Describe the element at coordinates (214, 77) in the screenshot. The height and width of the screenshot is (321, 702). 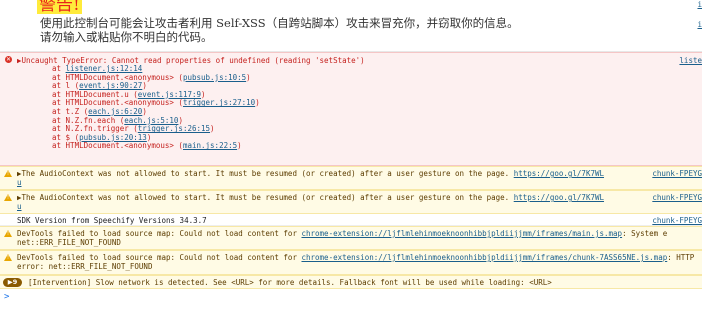
I see `frame-link: pubsub.js:10:5` at that location.